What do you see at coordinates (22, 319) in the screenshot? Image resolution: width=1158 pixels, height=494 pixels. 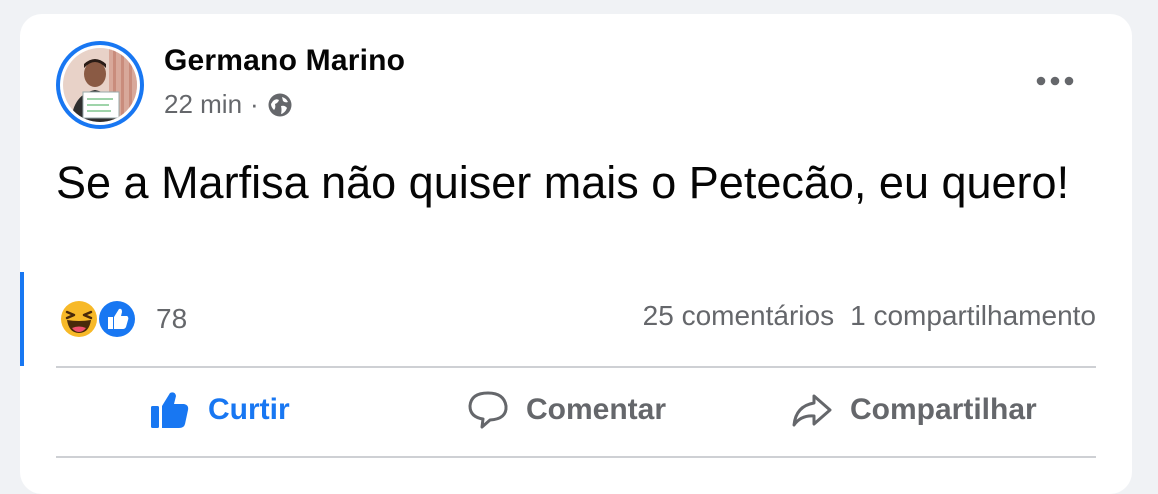 I see `focus-indicator` at bounding box center [22, 319].